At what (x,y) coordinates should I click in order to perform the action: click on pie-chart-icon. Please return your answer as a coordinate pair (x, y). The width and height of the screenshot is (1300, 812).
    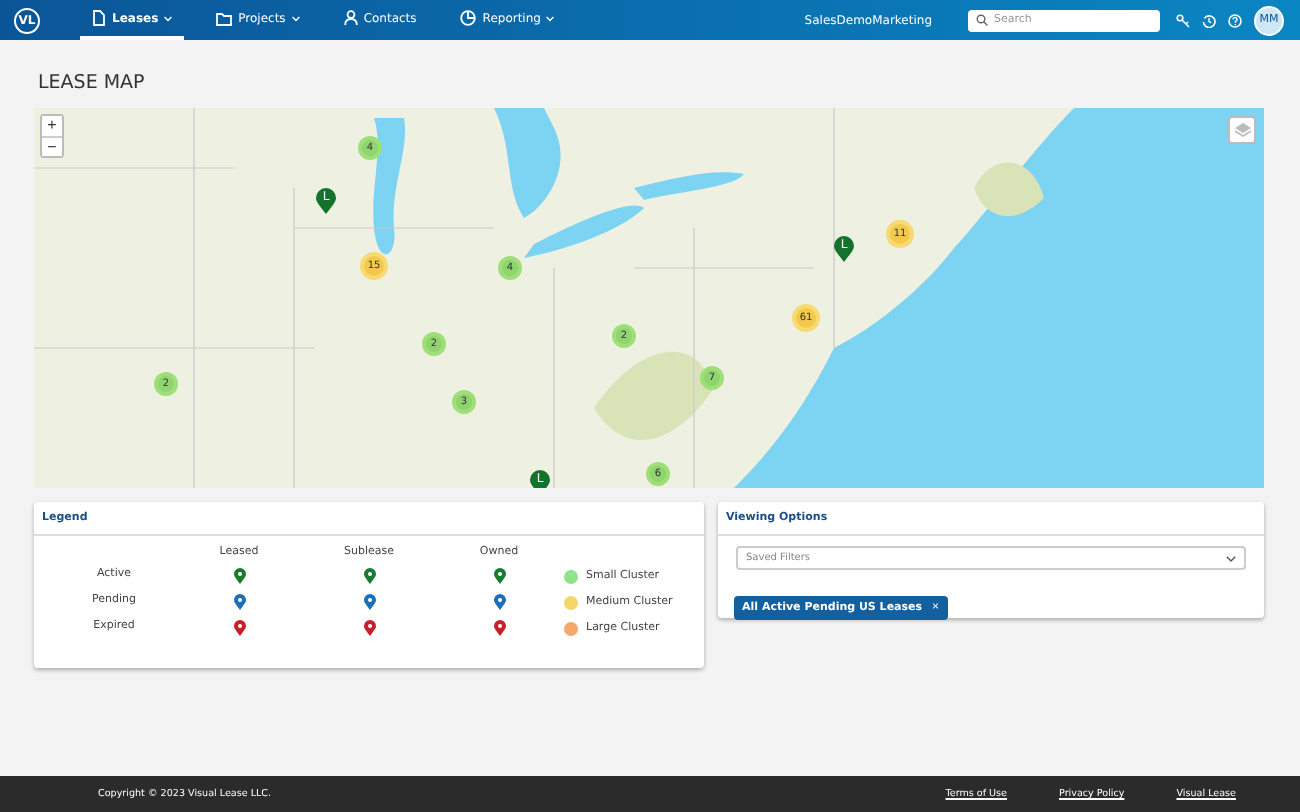
    Looking at the image, I should click on (468, 18).